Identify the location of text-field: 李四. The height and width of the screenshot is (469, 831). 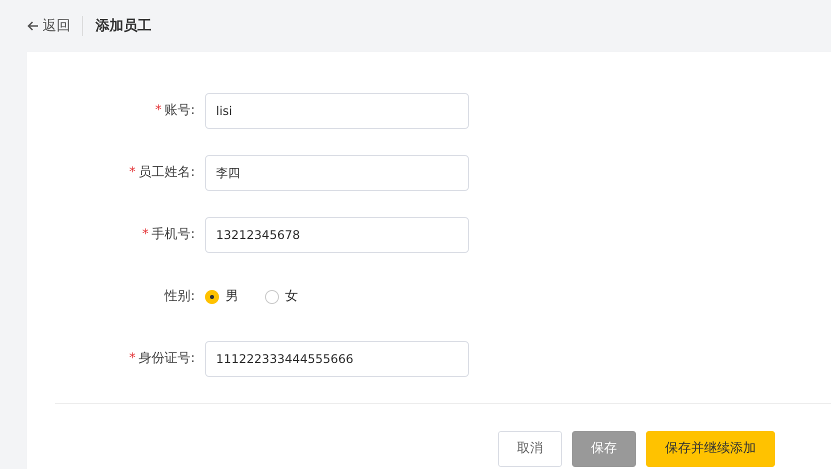
(337, 173).